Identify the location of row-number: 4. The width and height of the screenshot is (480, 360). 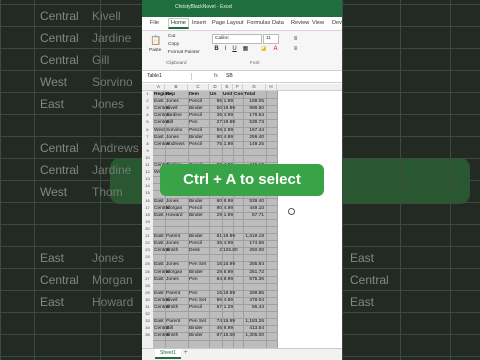
(147, 114).